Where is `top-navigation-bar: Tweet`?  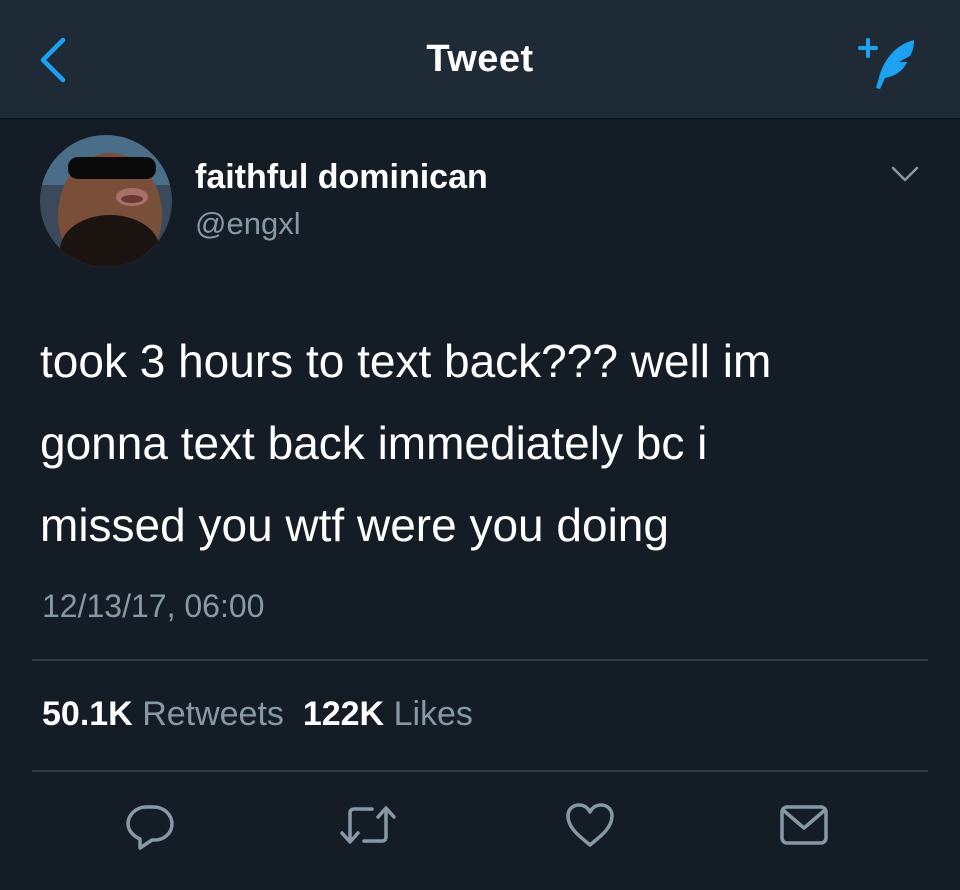
top-navigation-bar: Tweet is located at coordinates (480, 60).